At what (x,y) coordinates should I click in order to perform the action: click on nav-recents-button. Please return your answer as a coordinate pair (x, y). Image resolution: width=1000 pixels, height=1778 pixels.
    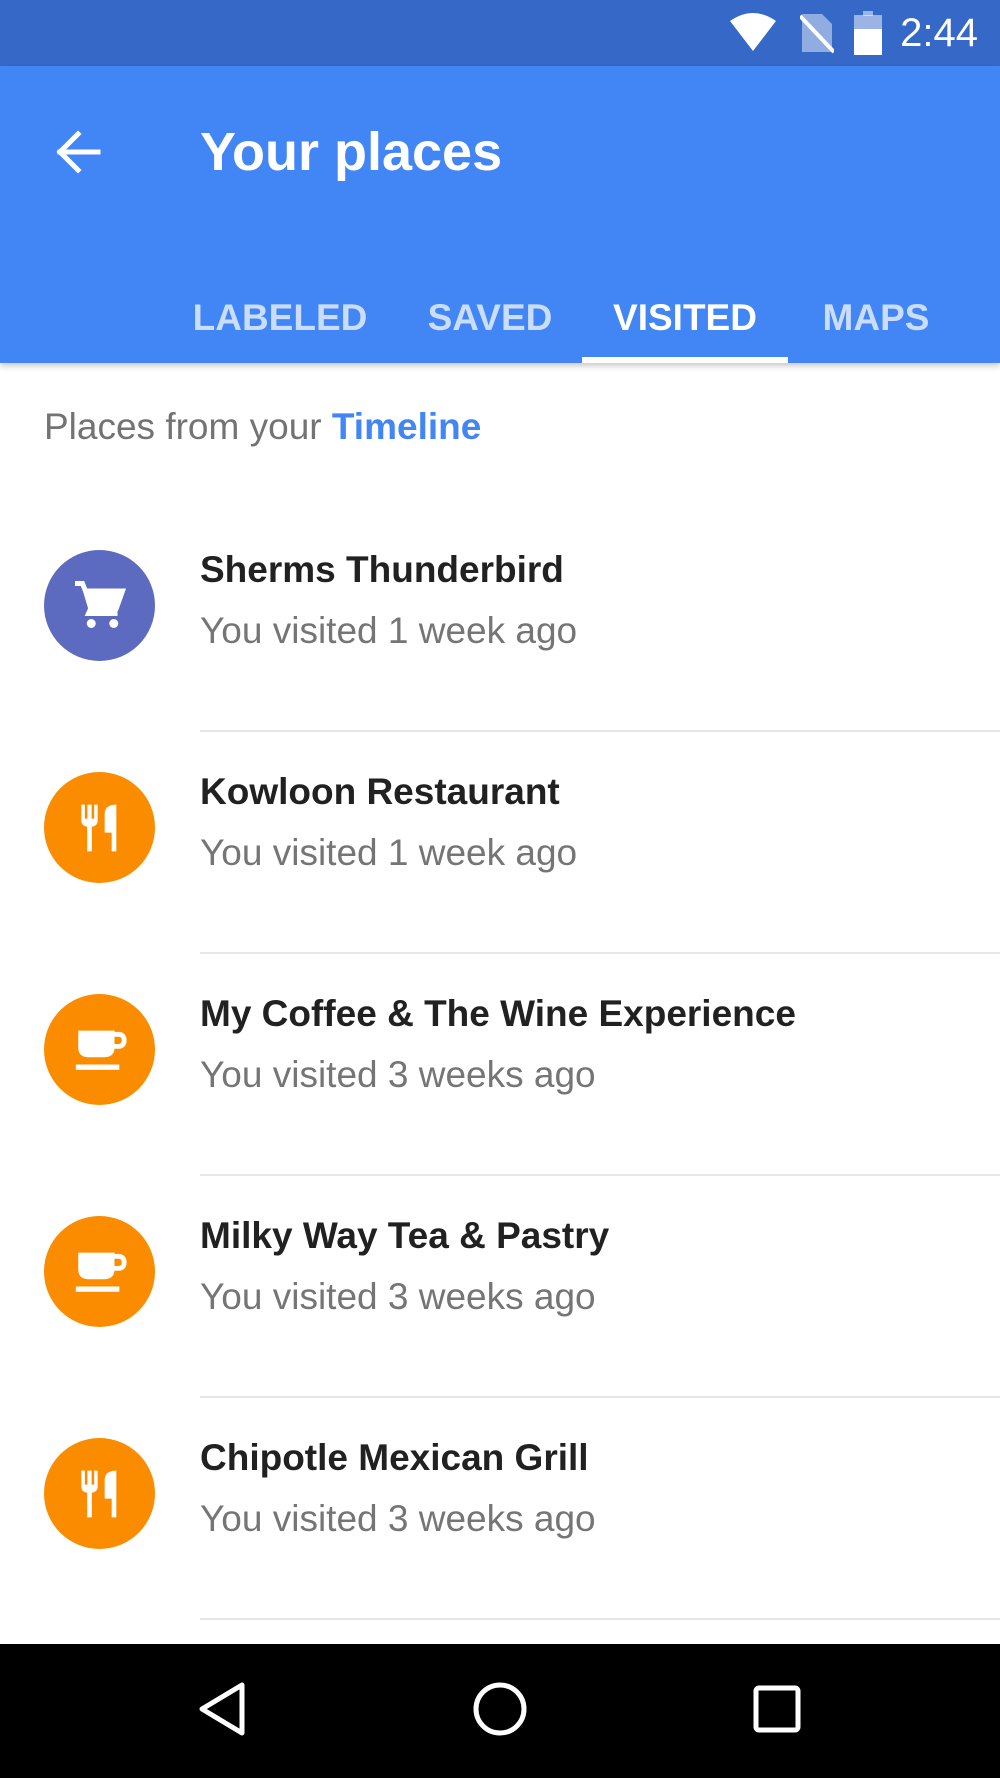
    Looking at the image, I should click on (777, 1711).